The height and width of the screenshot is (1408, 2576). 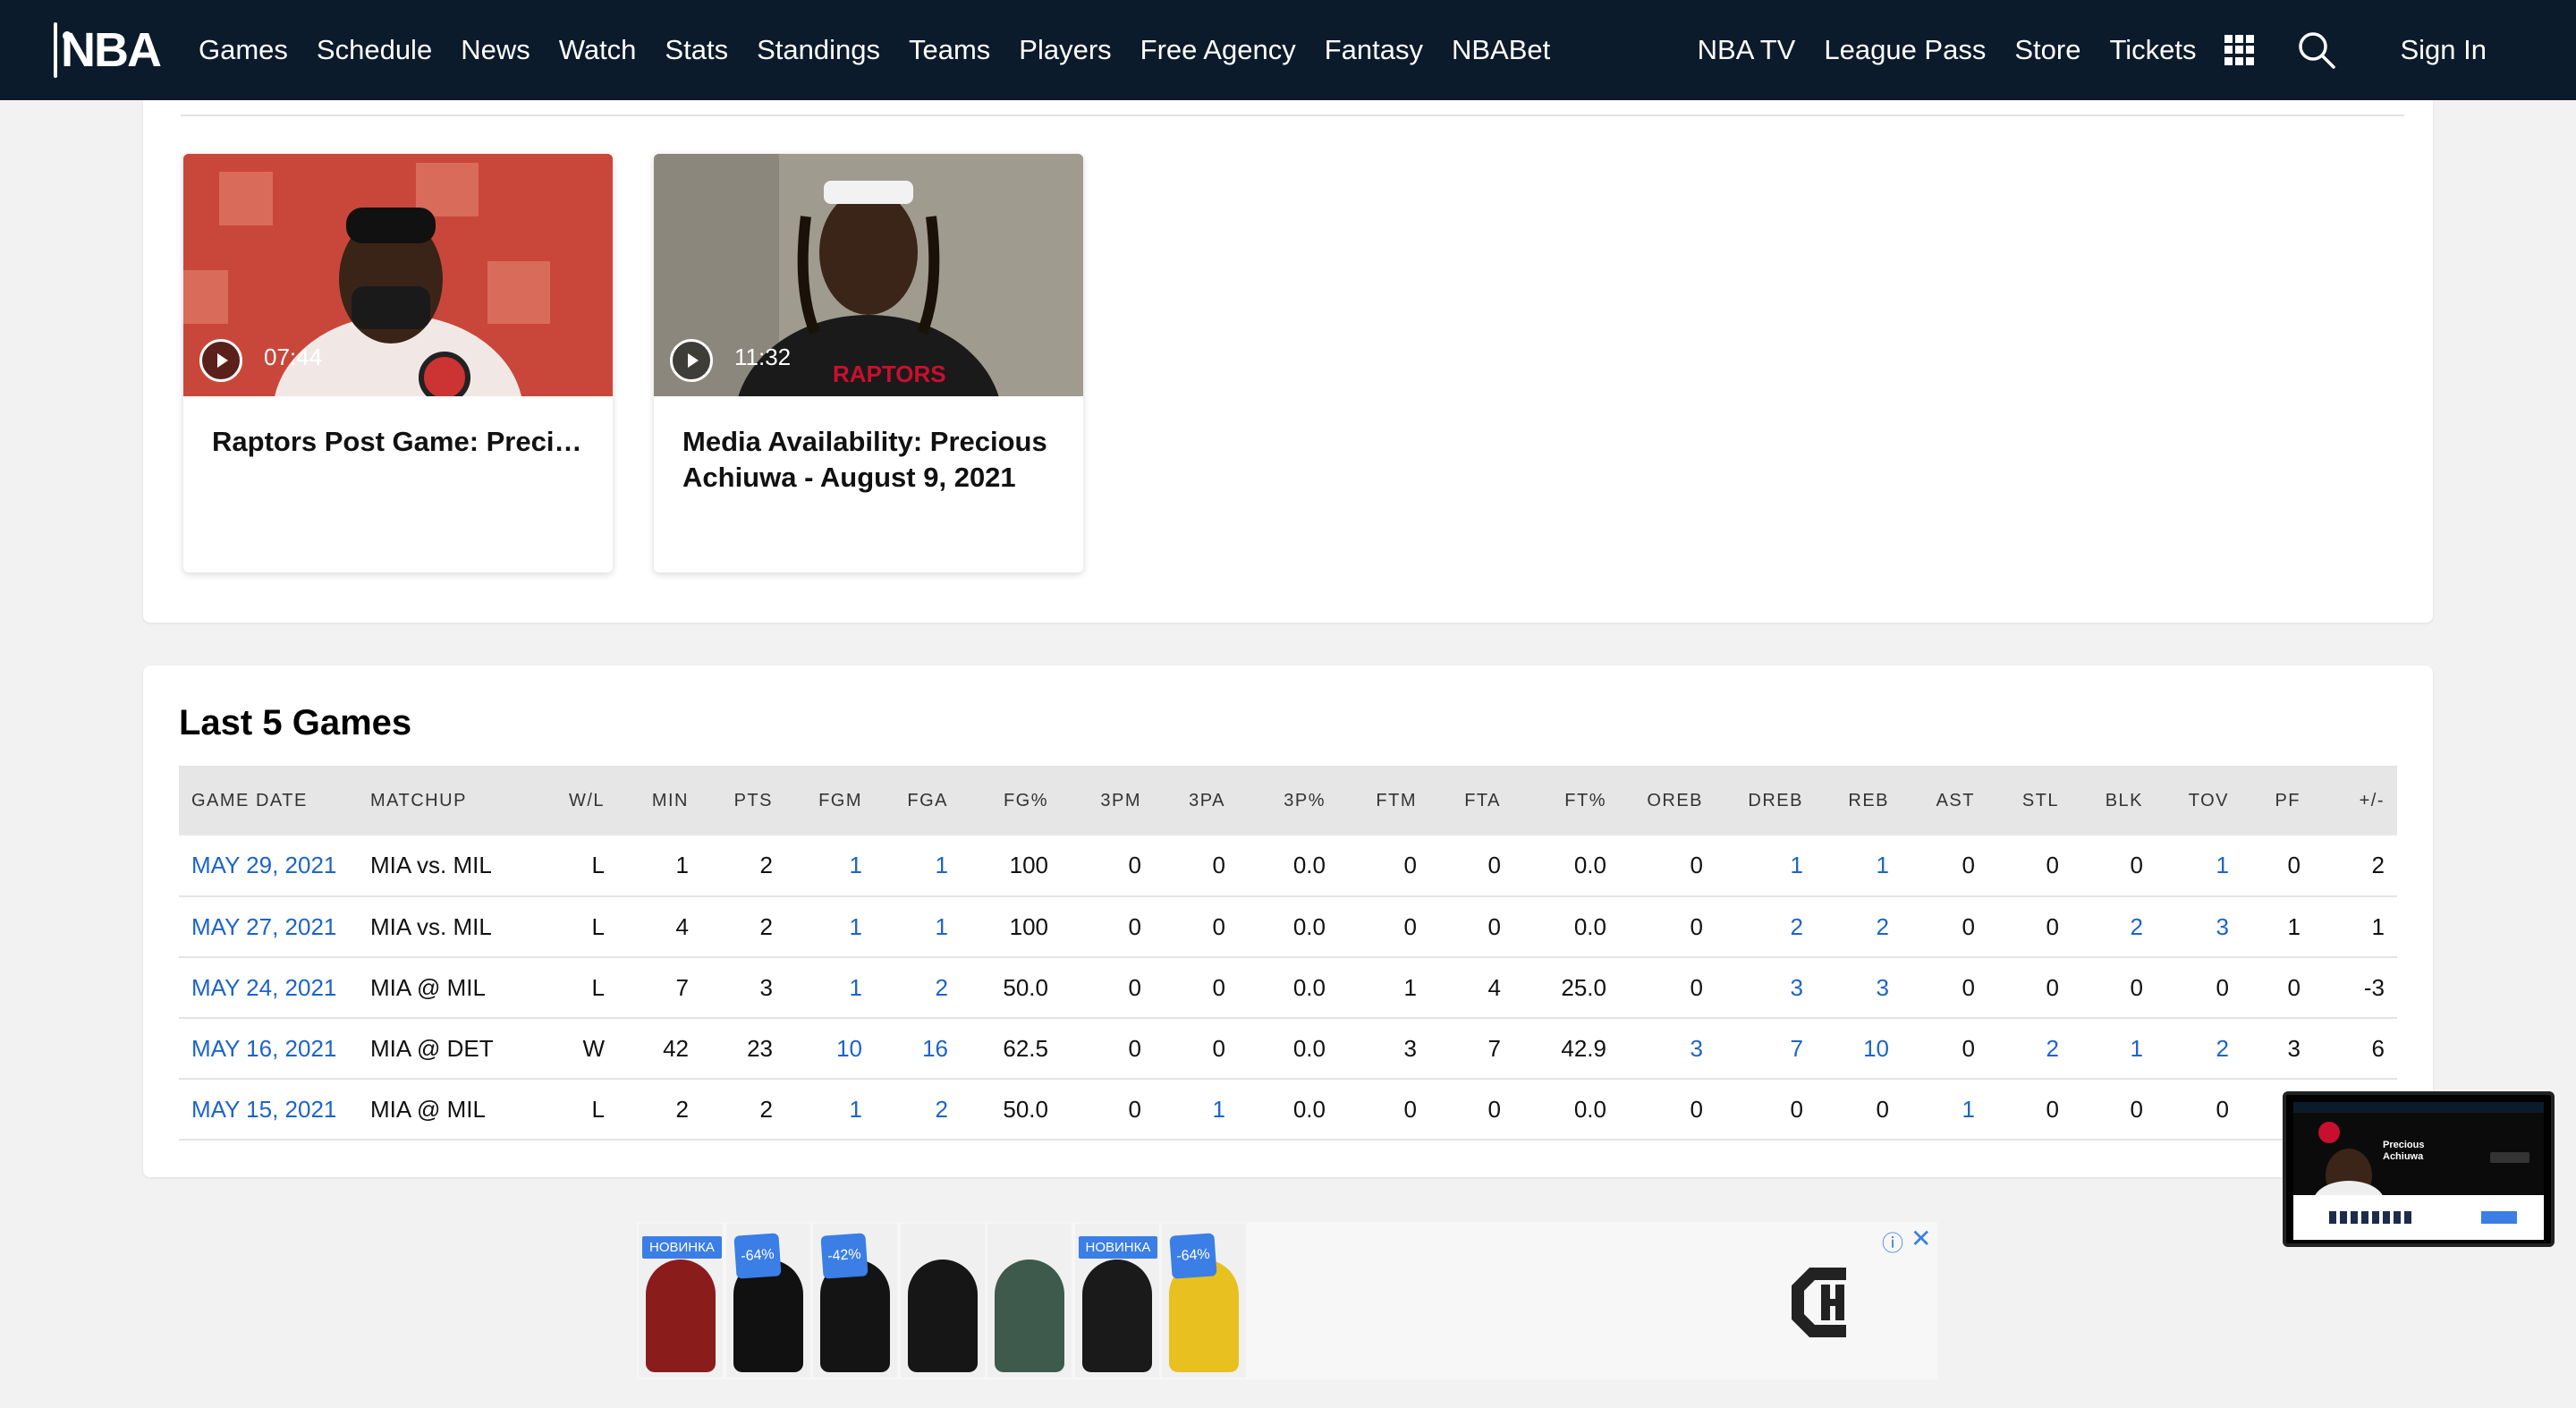 What do you see at coordinates (2355, 801) in the screenshot?
I see `column-header: +/-` at bounding box center [2355, 801].